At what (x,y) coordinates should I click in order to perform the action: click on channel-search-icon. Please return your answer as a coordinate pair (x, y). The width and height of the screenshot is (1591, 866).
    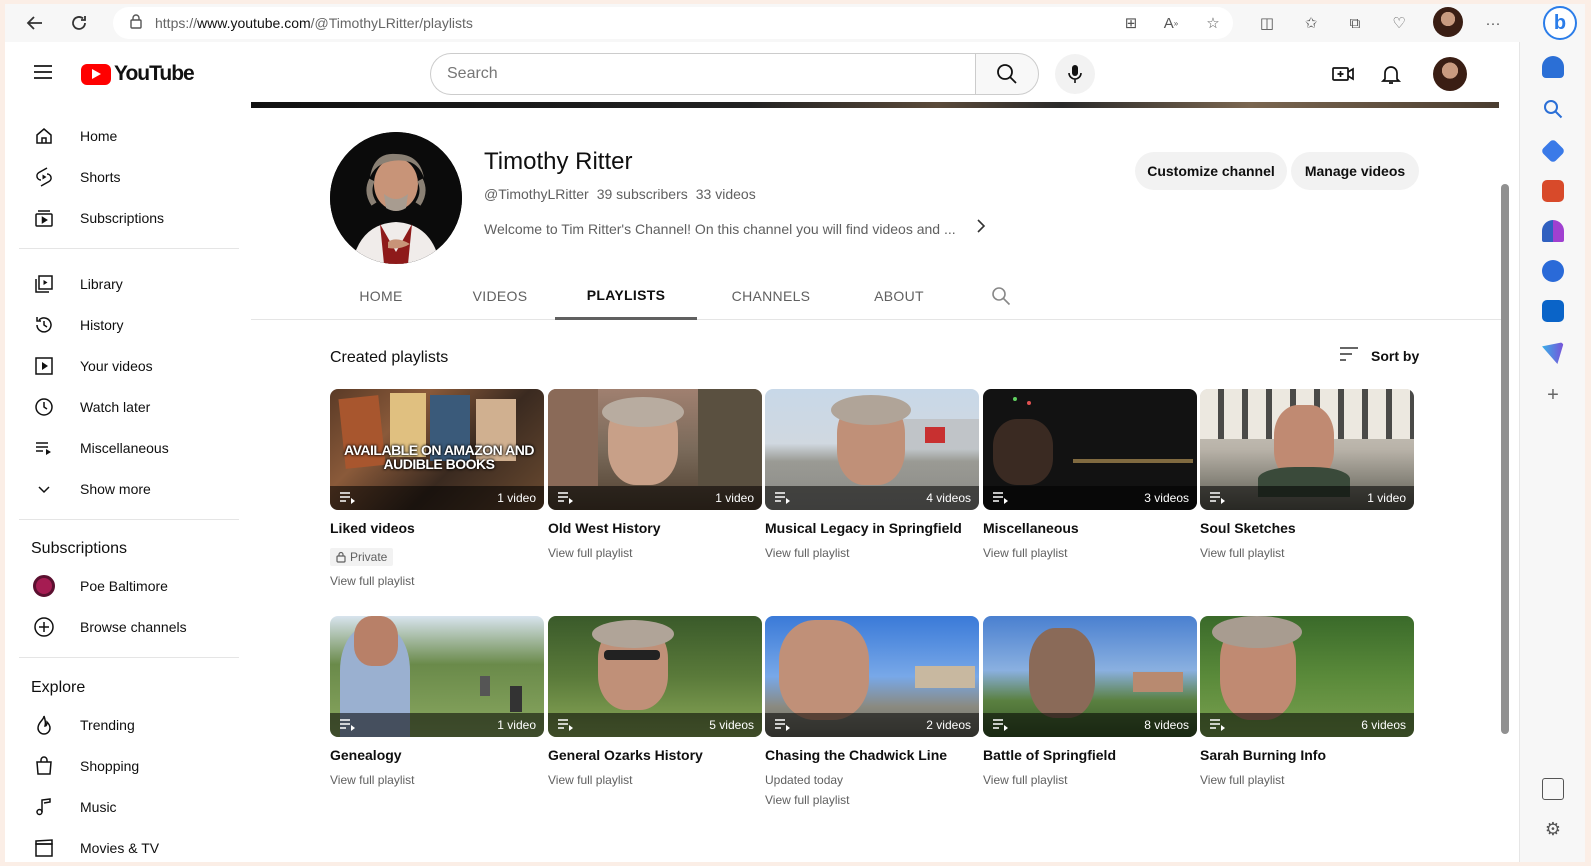
    Looking at the image, I should click on (1001, 296).